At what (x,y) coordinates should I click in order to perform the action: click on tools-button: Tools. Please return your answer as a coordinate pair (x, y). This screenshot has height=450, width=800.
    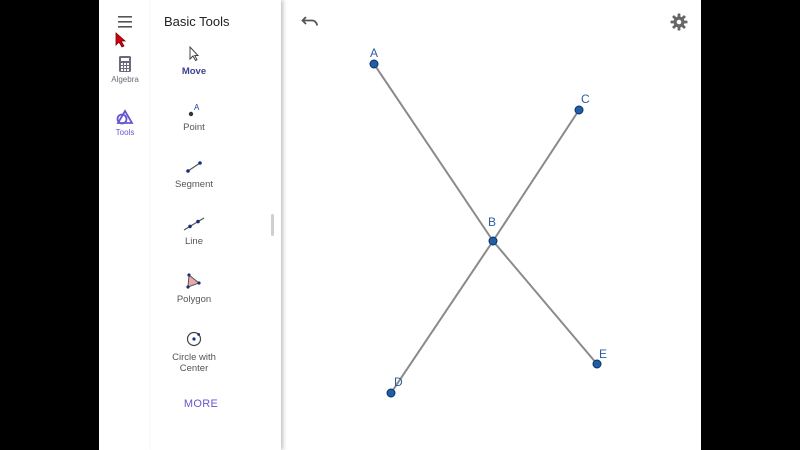
    Looking at the image, I should click on (125, 123).